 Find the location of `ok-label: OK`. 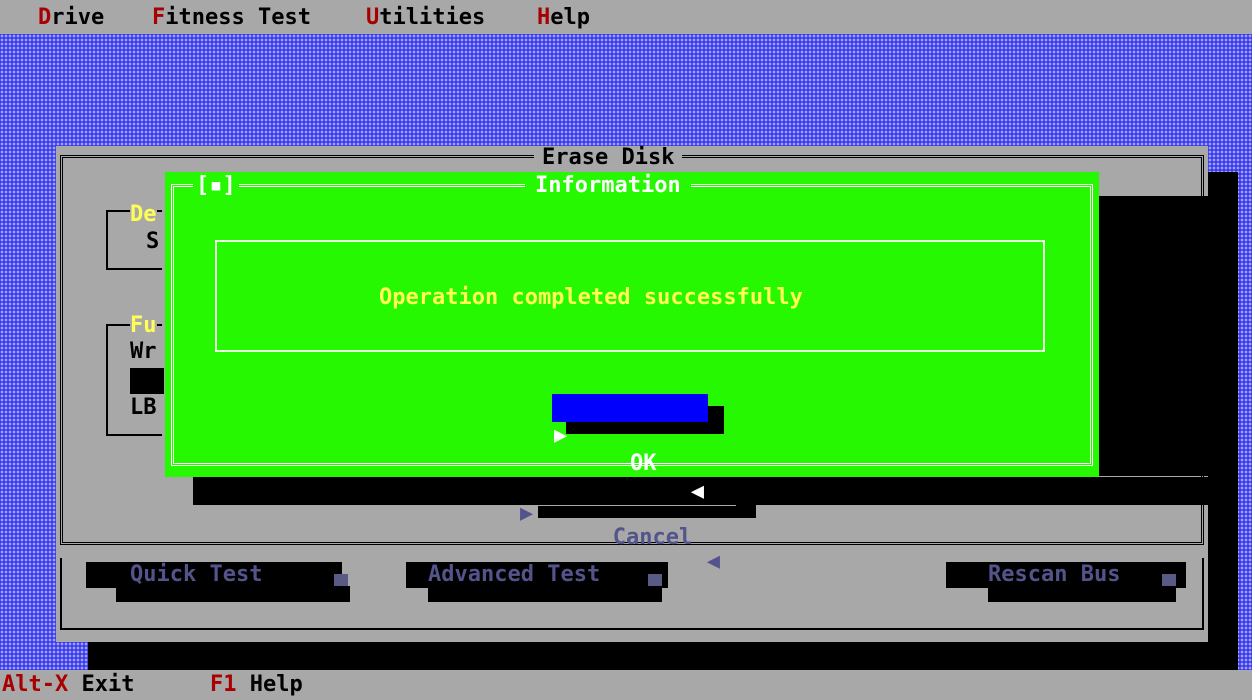

ok-label: OK is located at coordinates (643, 463).